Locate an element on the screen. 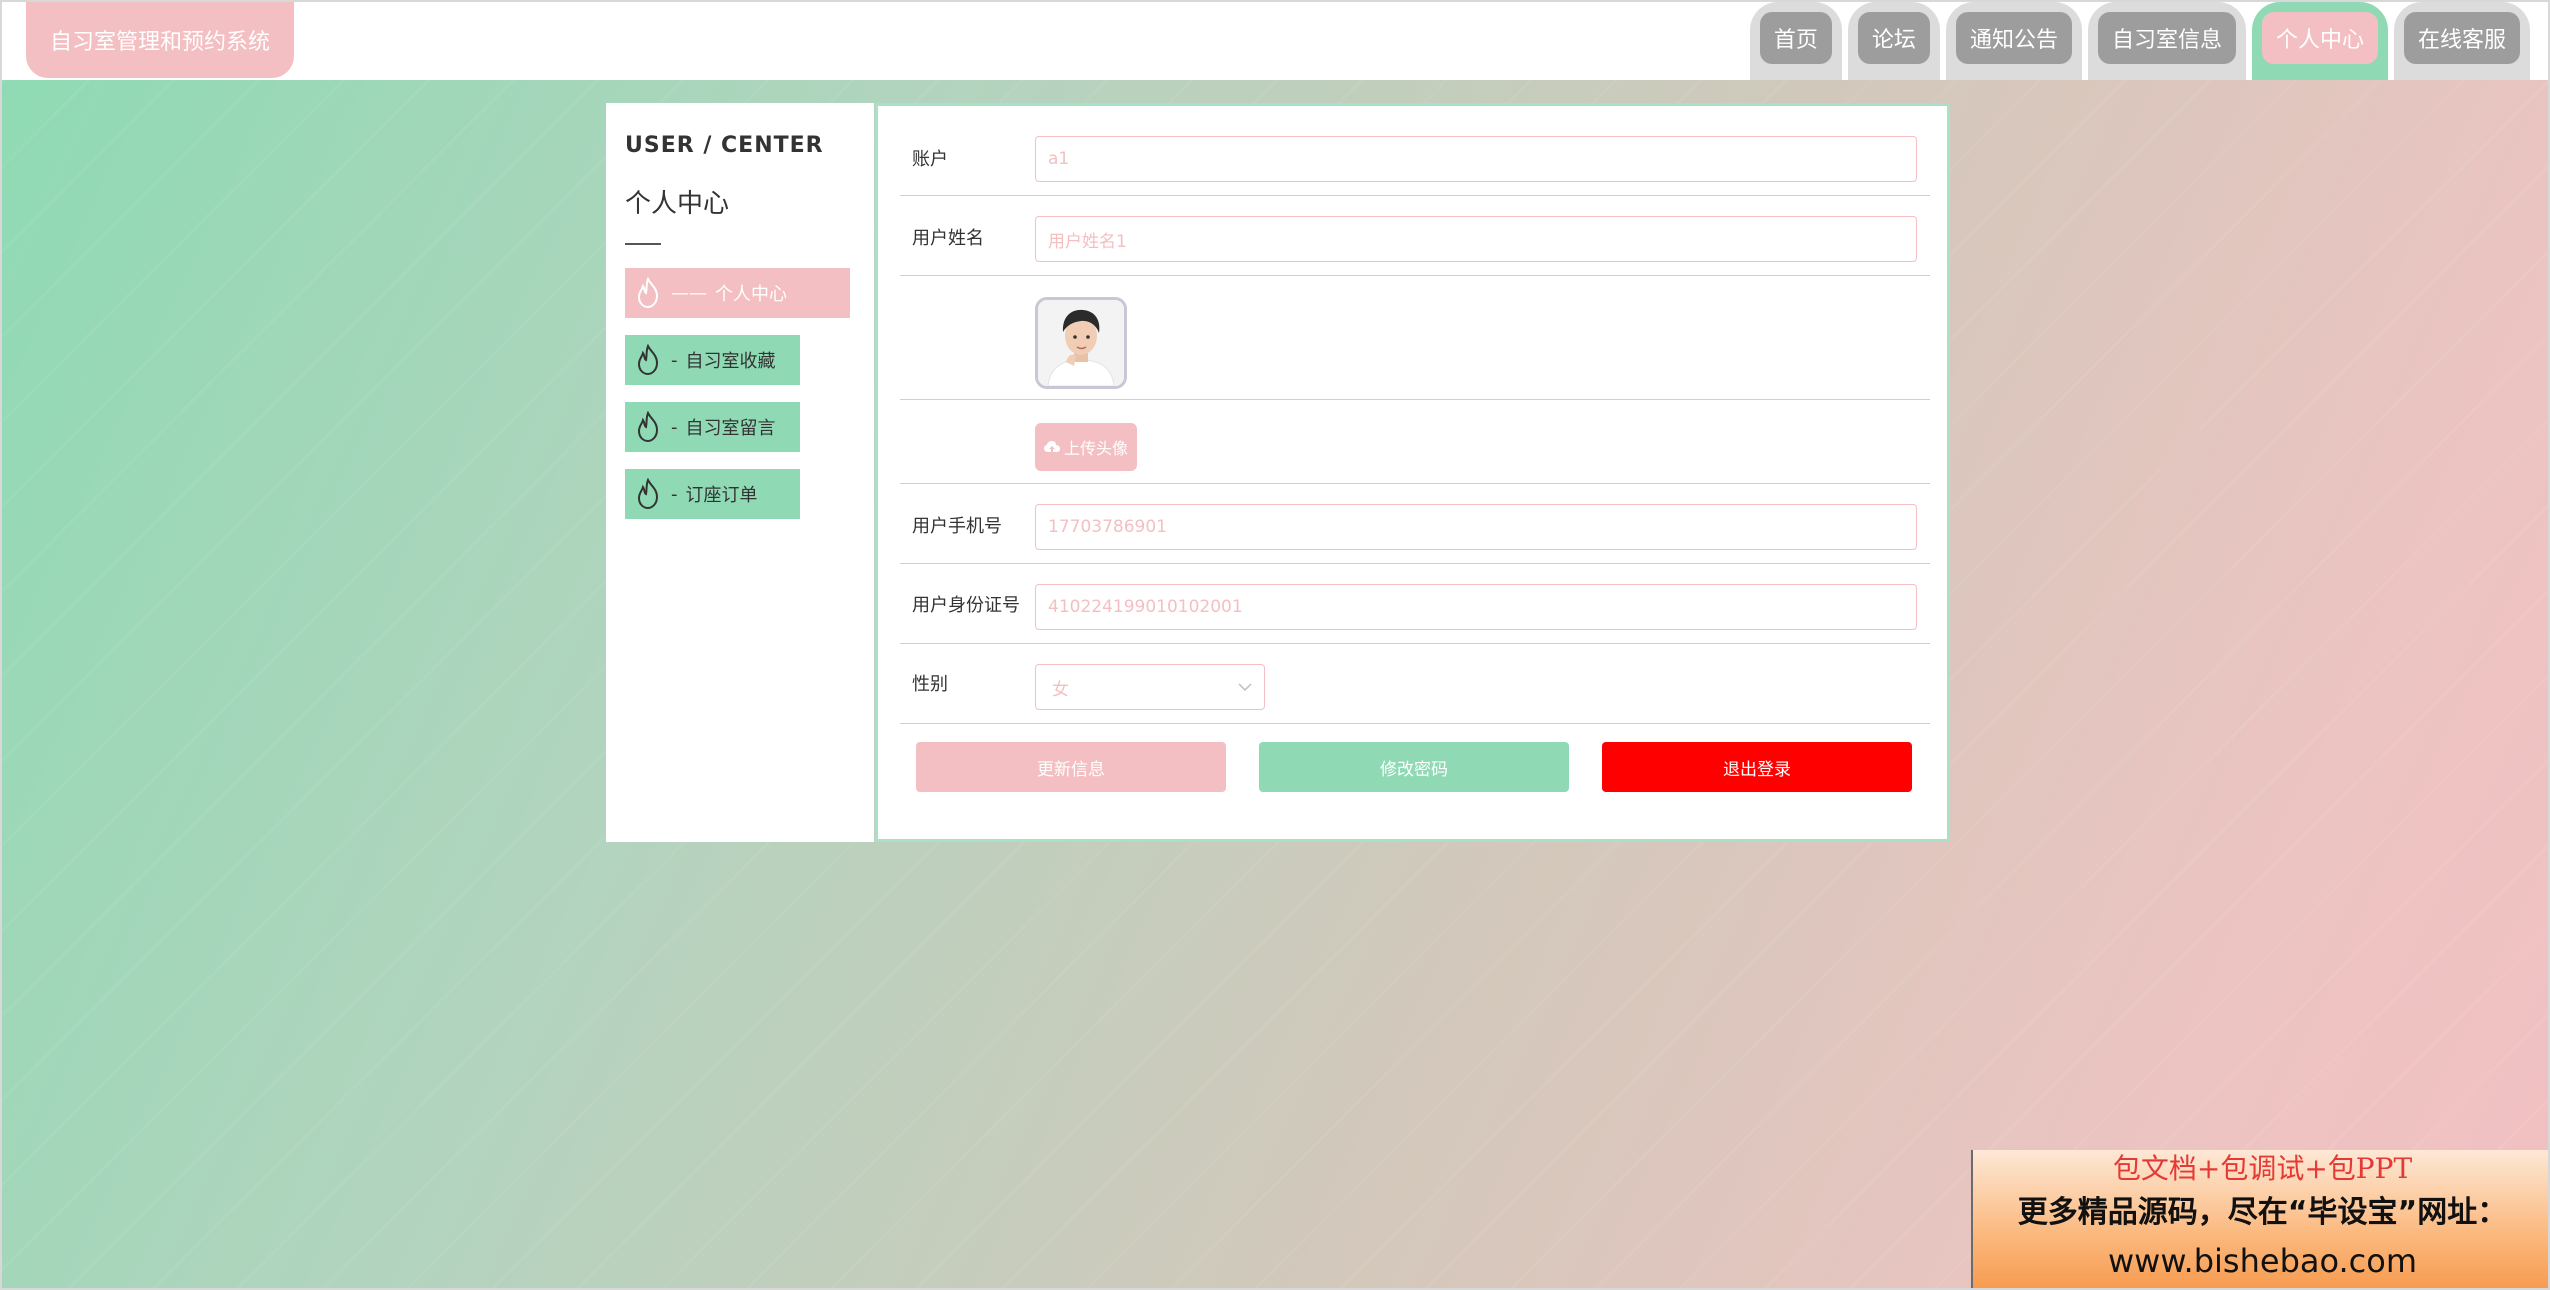  account-row: 账户 a1 is located at coordinates (1415, 157).